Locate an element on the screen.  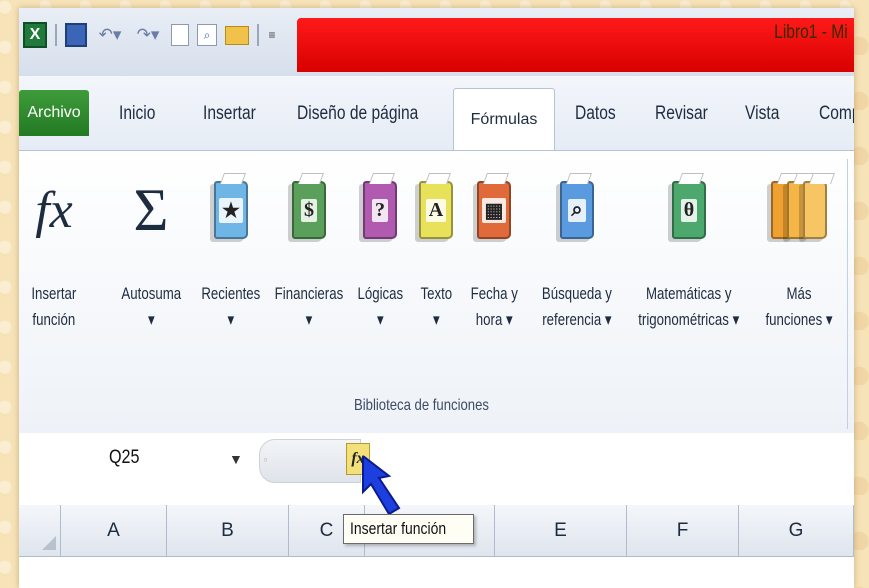
ribbon-group-title: Biblioteca de funciones is located at coordinates (421, 405).